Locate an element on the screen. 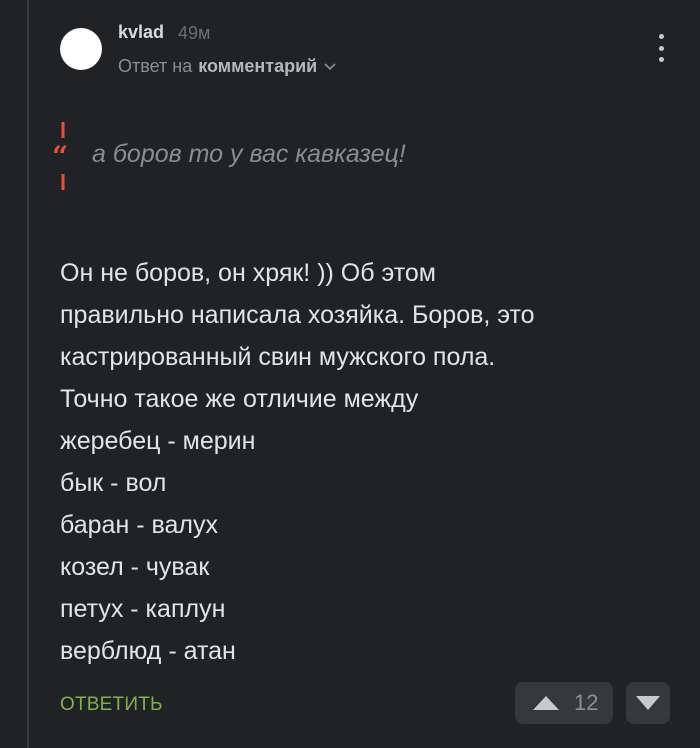 The height and width of the screenshot is (748, 700). chevron-down-icon is located at coordinates (330, 66).